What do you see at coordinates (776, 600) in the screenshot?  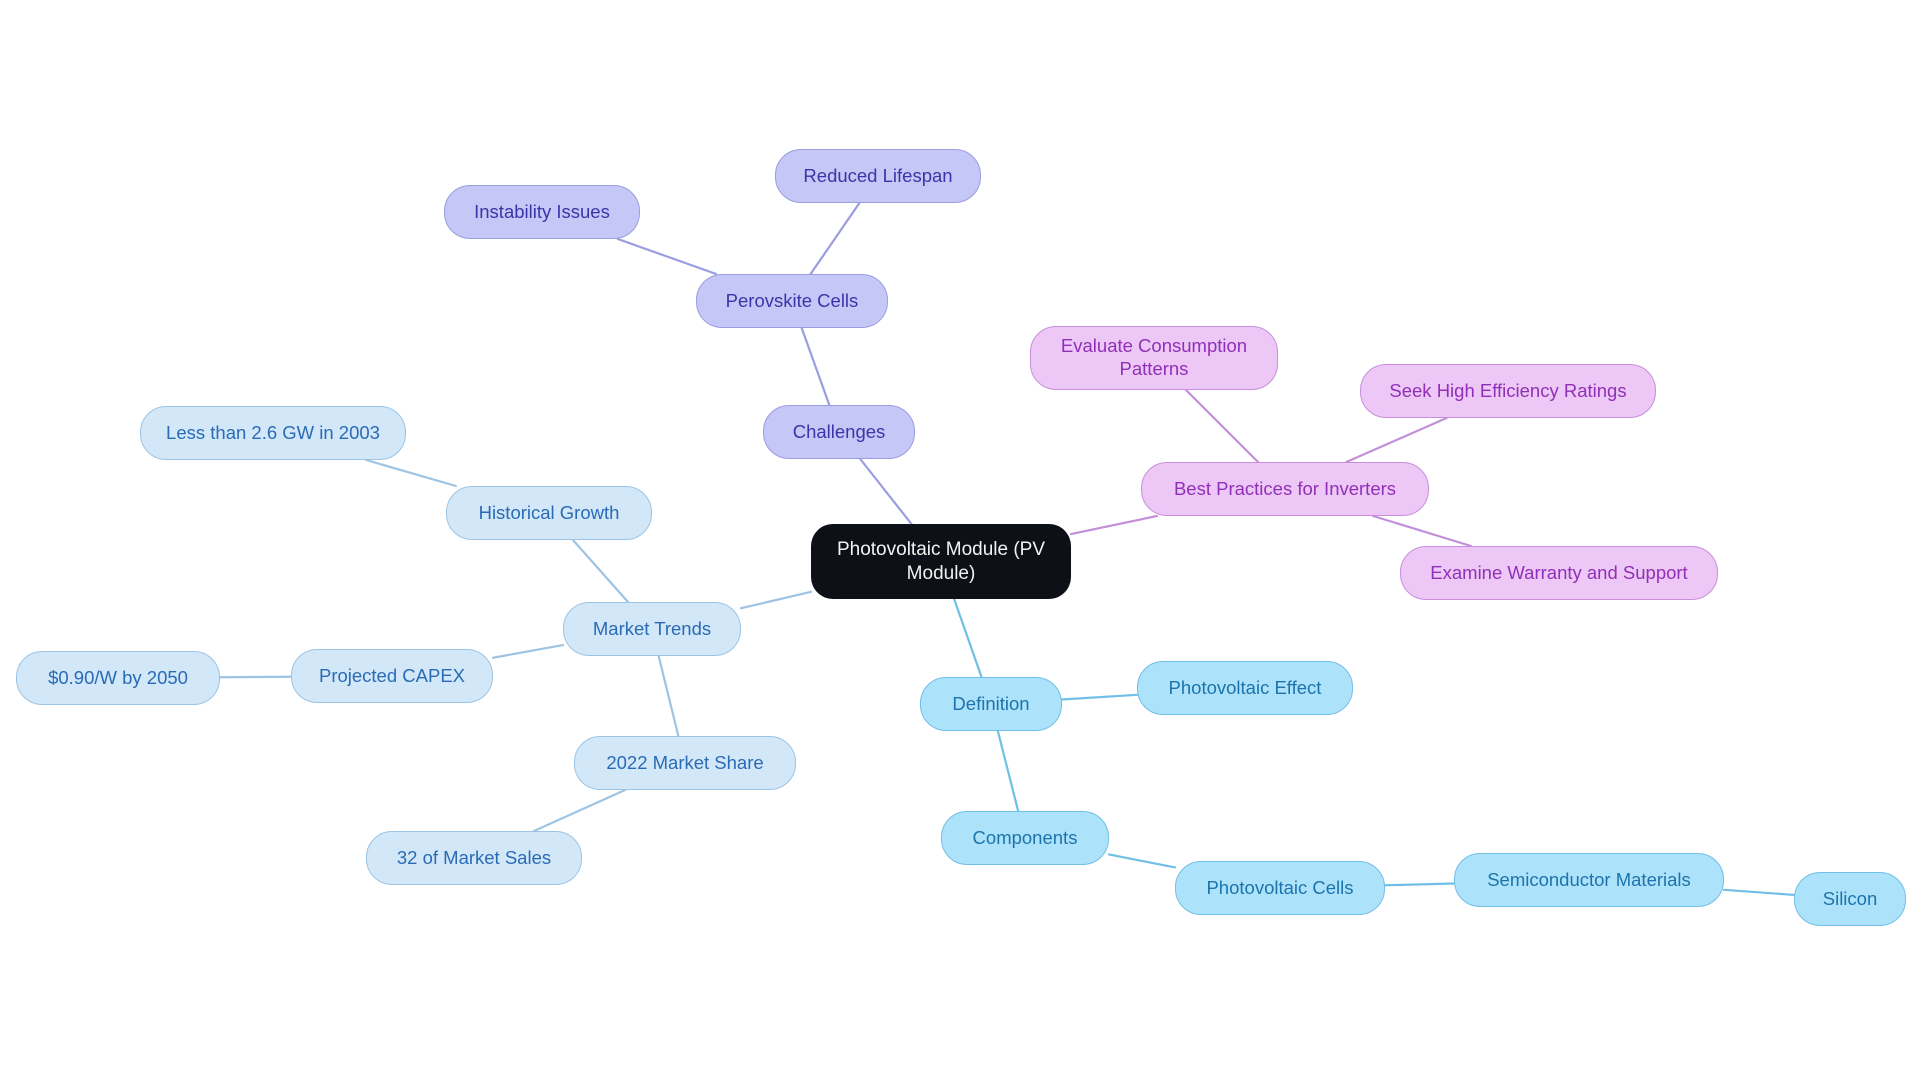 I see `mindmap-edge-root-to-market` at bounding box center [776, 600].